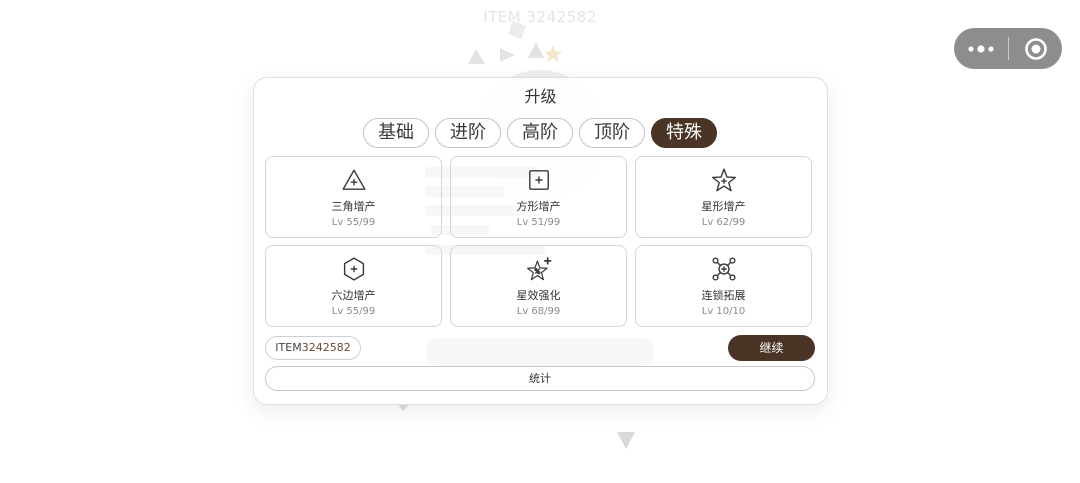 The height and width of the screenshot is (483, 1080). Describe the element at coordinates (326, 347) in the screenshot. I see `item-id-number: 3242582` at that location.